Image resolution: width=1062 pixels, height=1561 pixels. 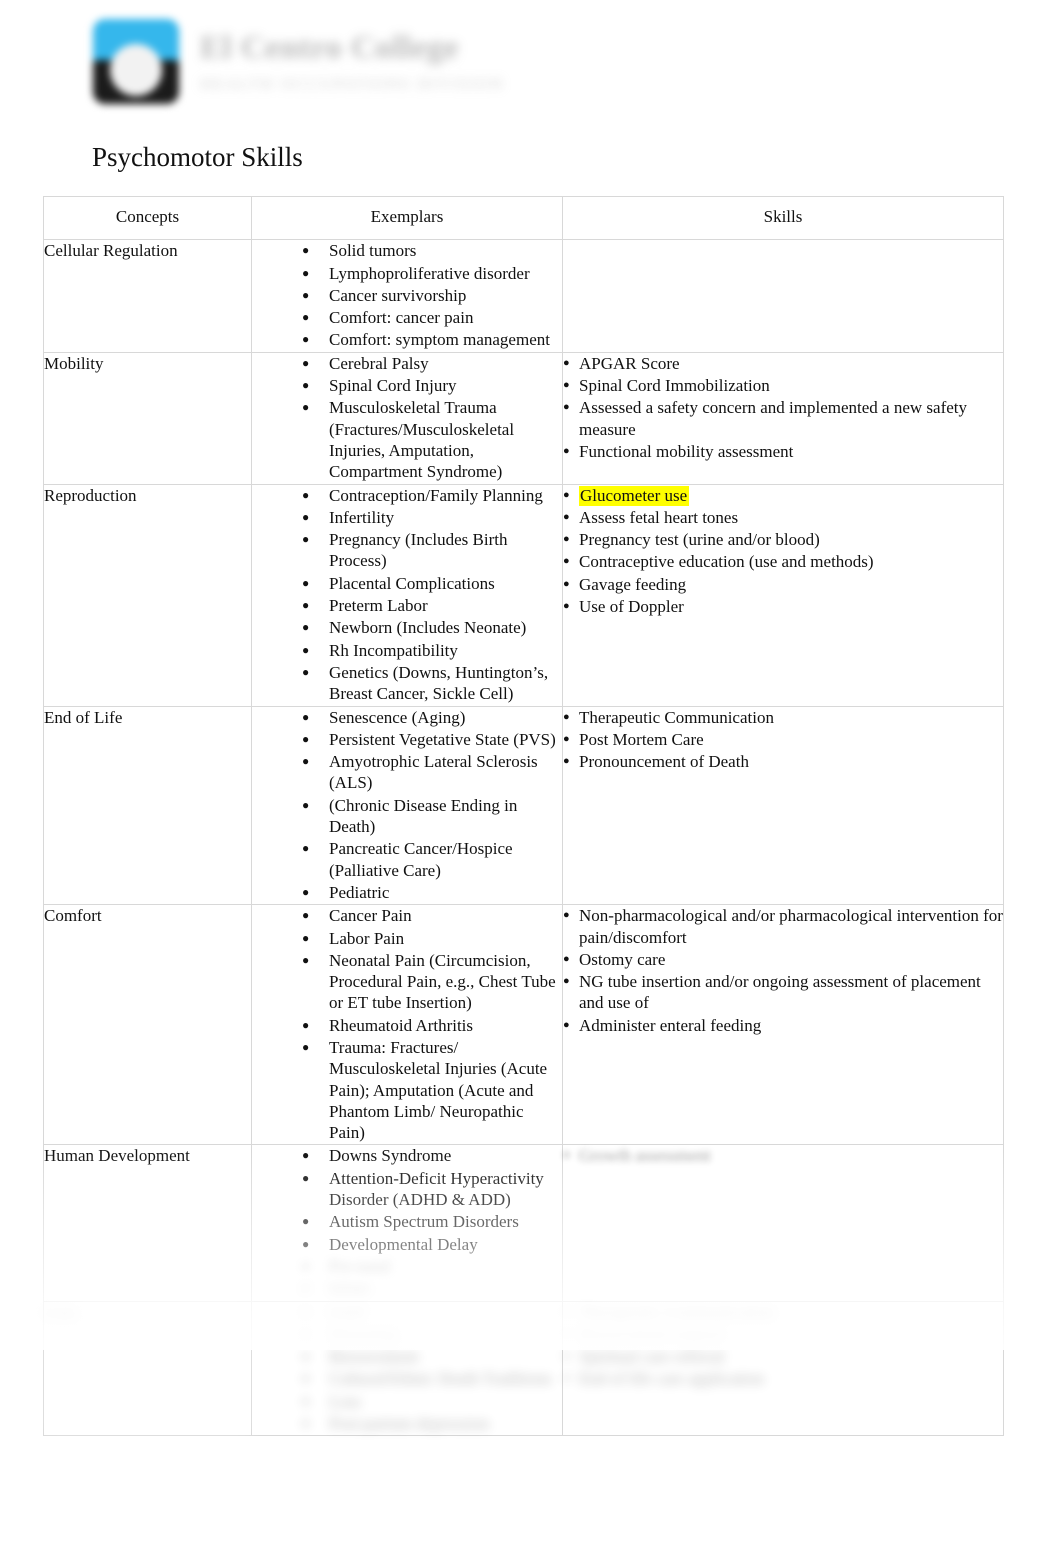 What do you see at coordinates (73, 916) in the screenshot?
I see `concept-label: Comfort` at bounding box center [73, 916].